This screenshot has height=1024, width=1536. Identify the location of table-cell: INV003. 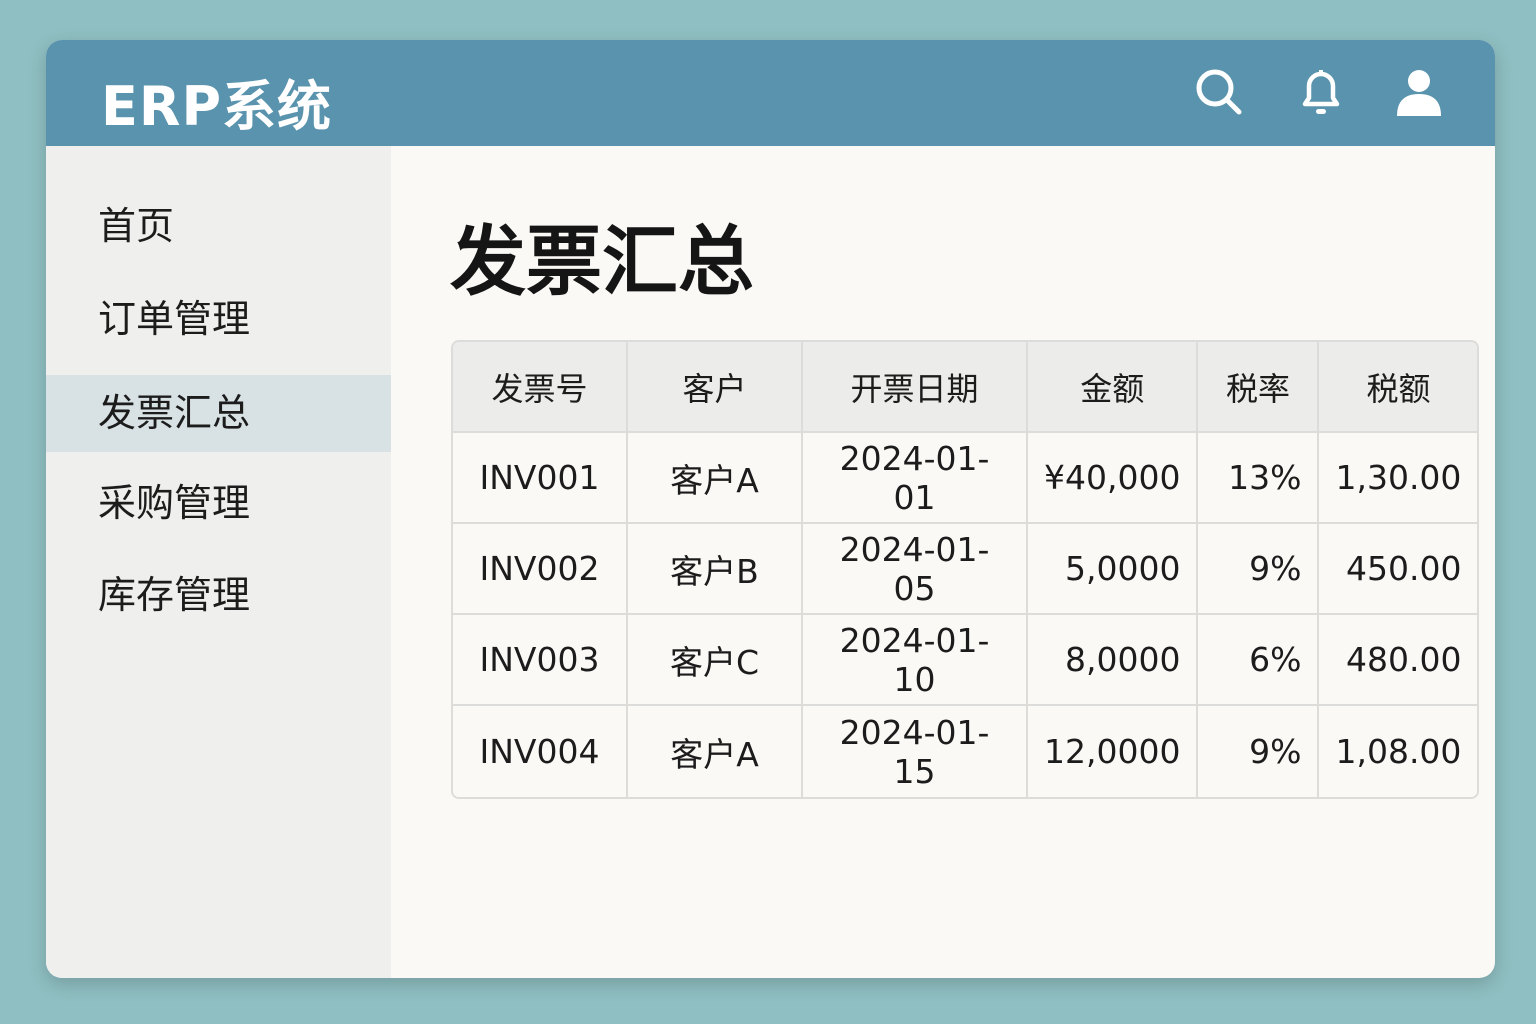
(540, 660).